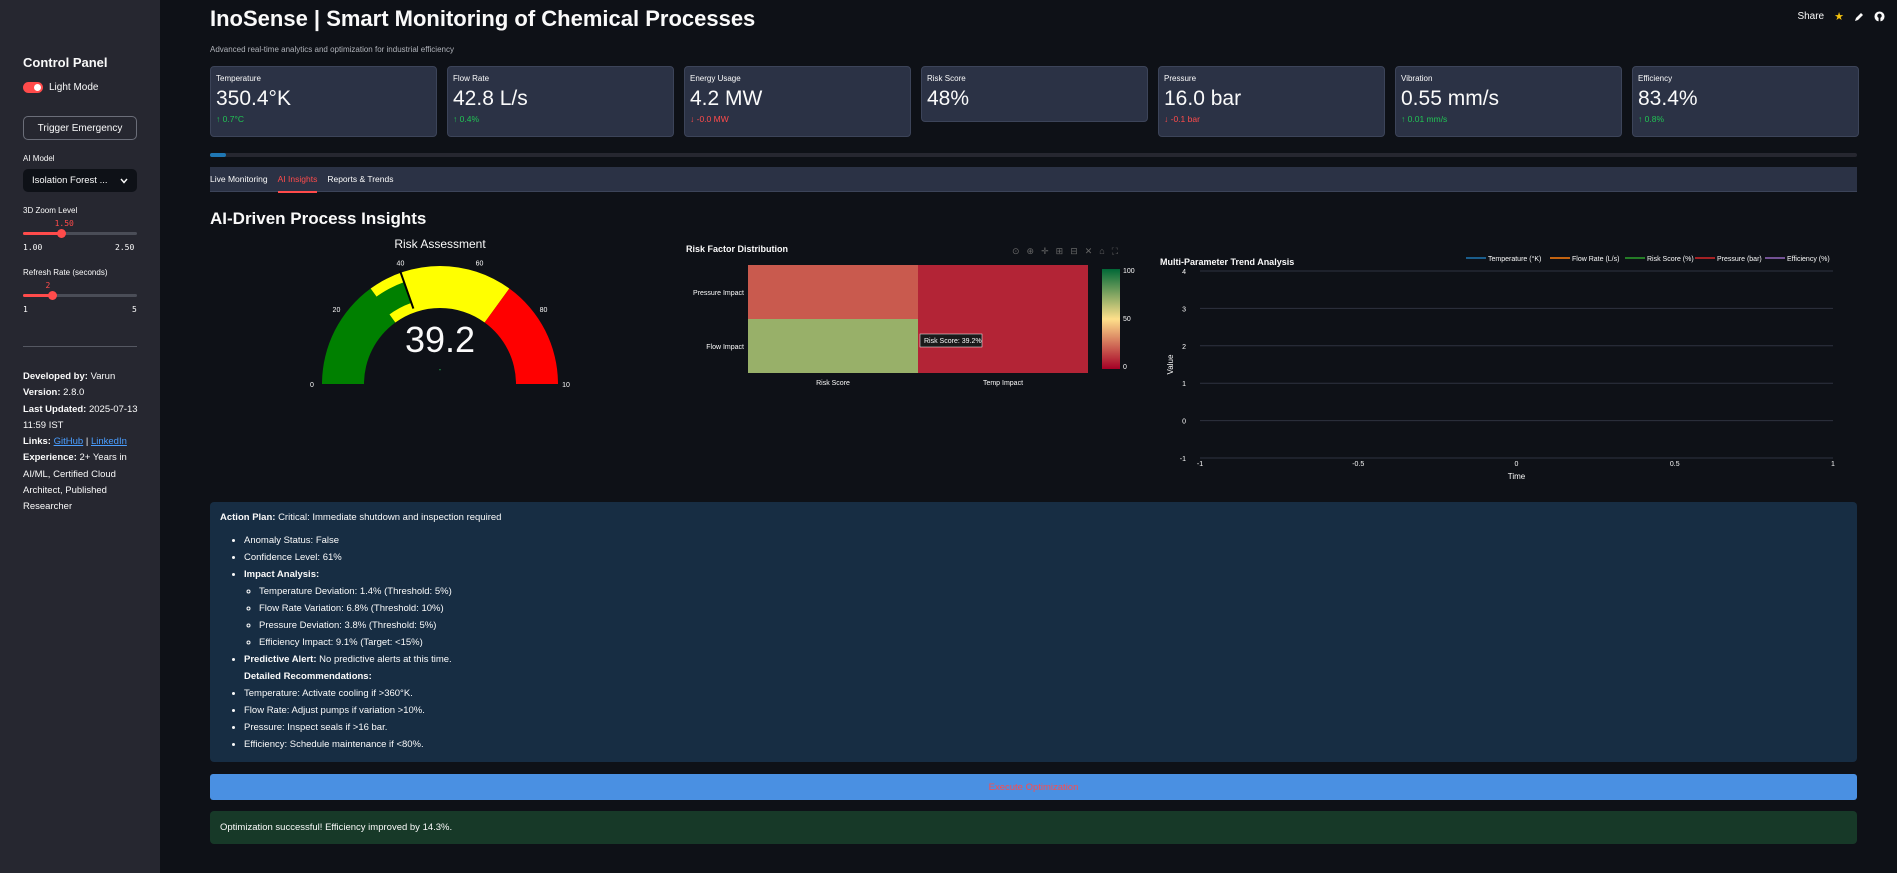 This screenshot has height=873, width=1897. What do you see at coordinates (715, 78) in the screenshot?
I see `metric-label: Energy Usage` at bounding box center [715, 78].